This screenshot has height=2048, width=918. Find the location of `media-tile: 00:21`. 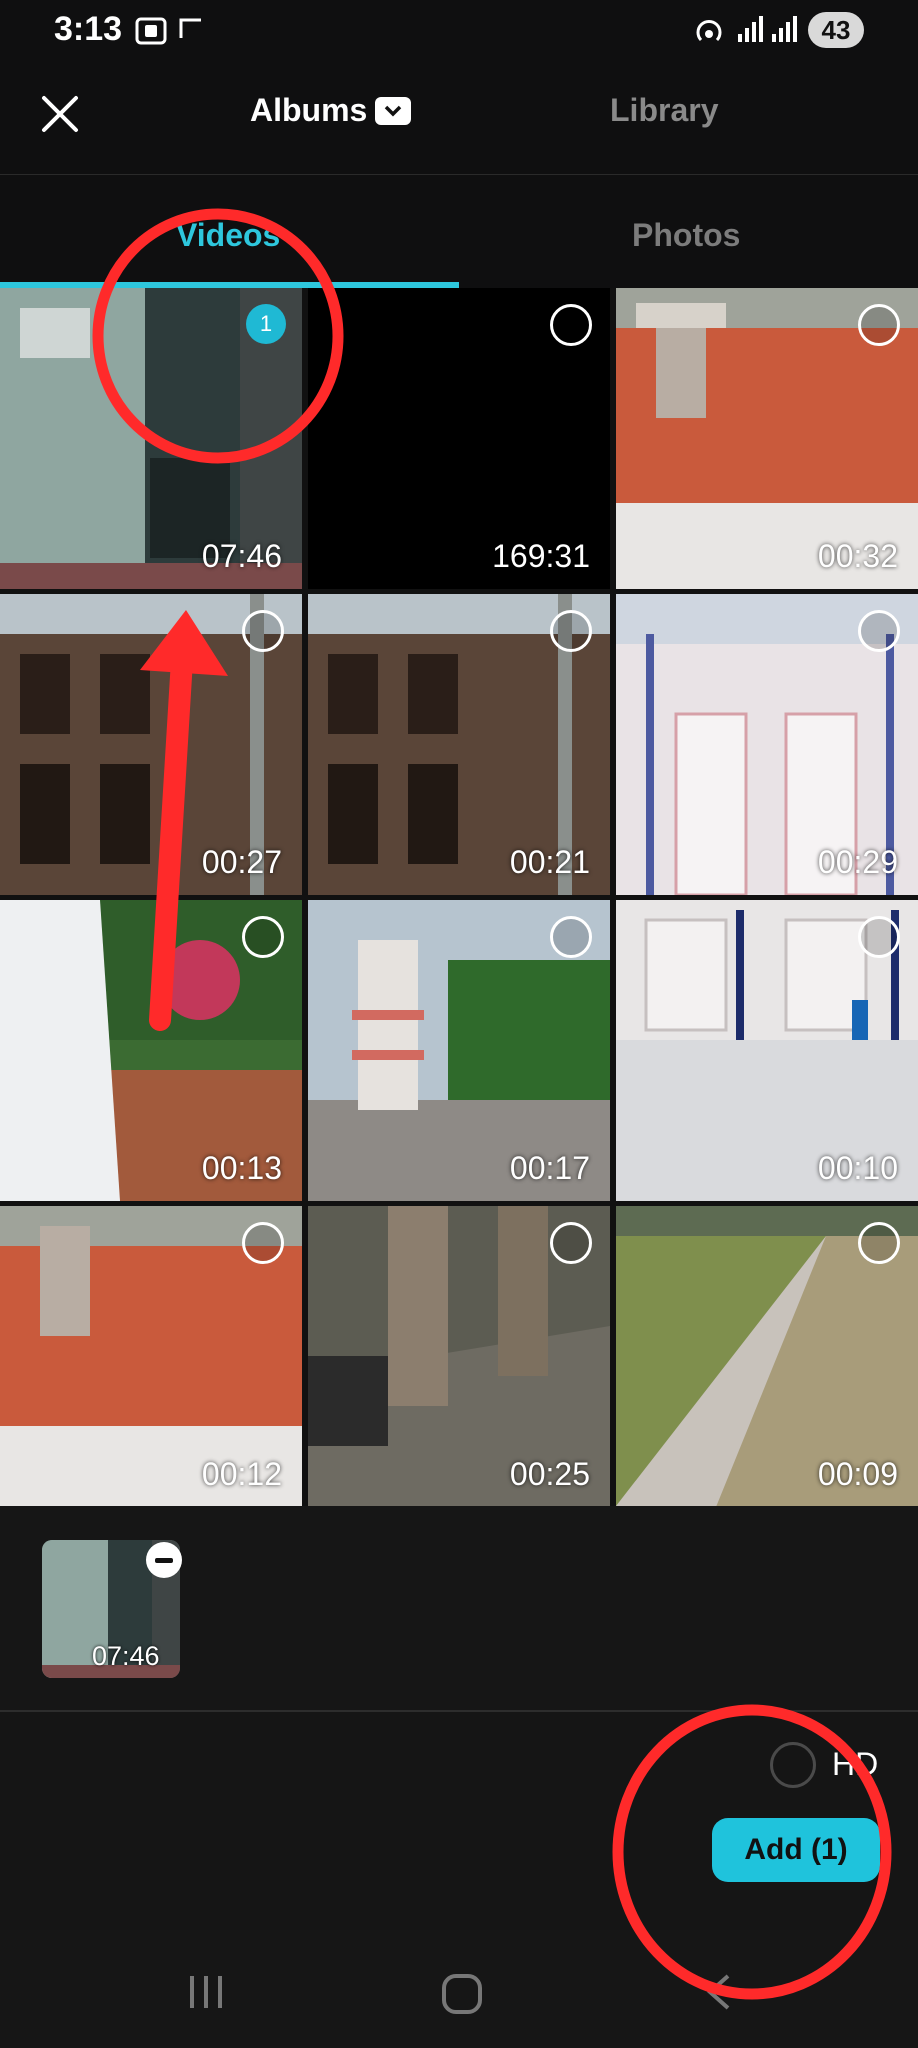

media-tile: 00:21 is located at coordinates (459, 744).